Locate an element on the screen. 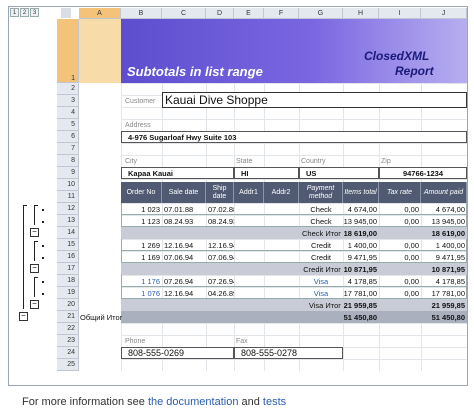 This screenshot has width=474, height=417. ship-date-cell: 04.26.89 is located at coordinates (220, 293).